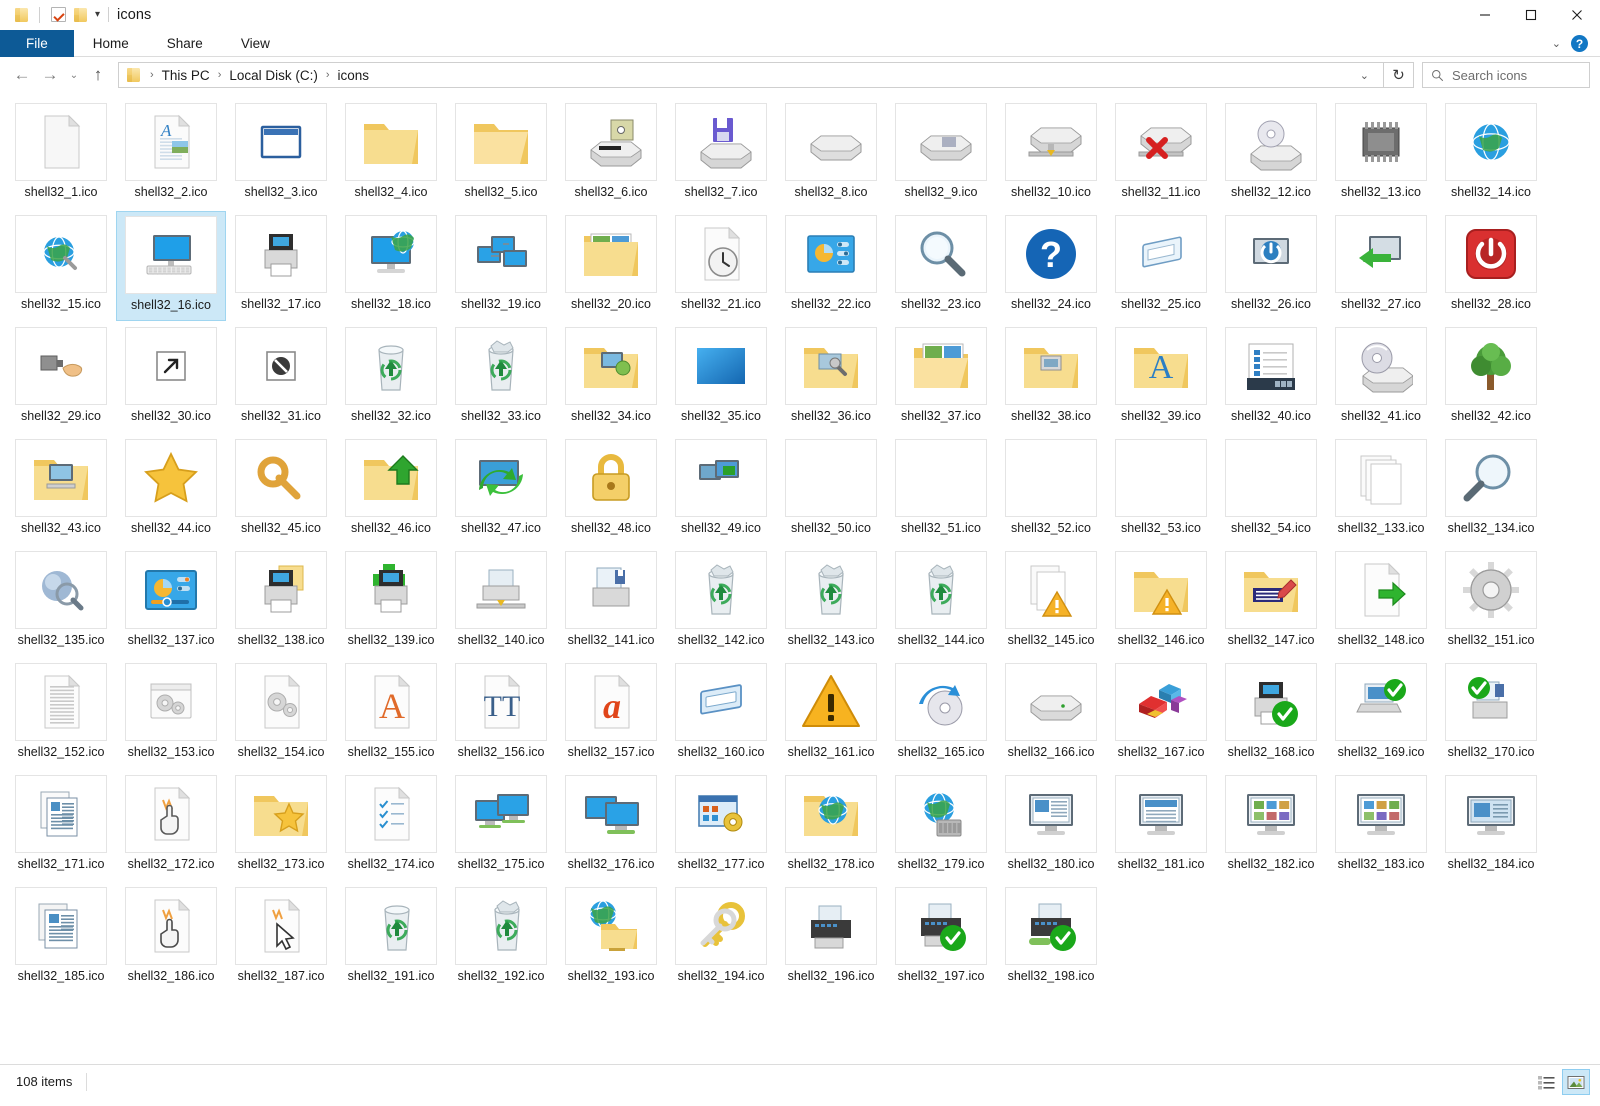 This screenshot has height=1106, width=1600. Describe the element at coordinates (1161, 602) in the screenshot. I see `file-item: shell32_146.ico` at that location.